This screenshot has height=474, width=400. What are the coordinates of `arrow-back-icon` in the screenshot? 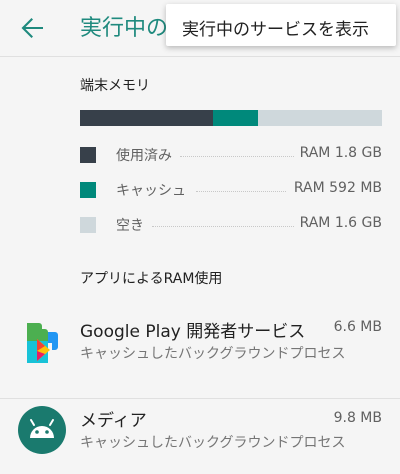 It's located at (32, 28).